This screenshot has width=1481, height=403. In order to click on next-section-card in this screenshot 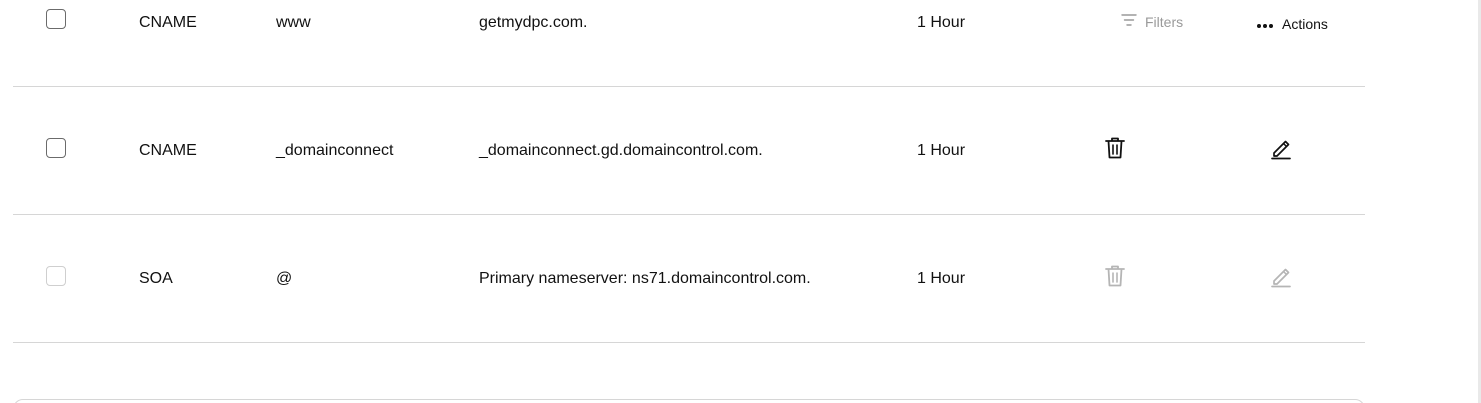, I will do `click(689, 401)`.